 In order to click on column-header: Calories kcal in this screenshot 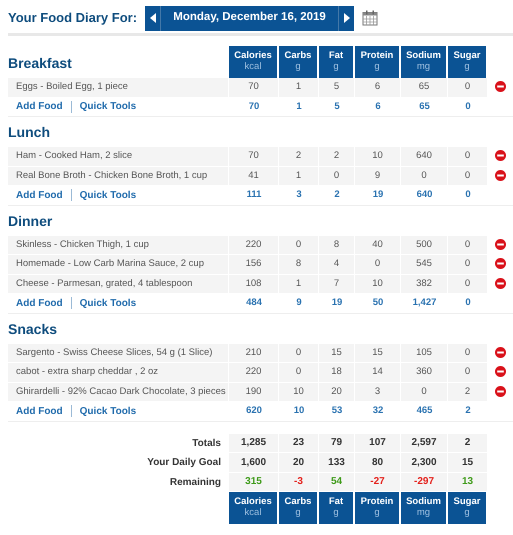, I will do `click(254, 62)`.